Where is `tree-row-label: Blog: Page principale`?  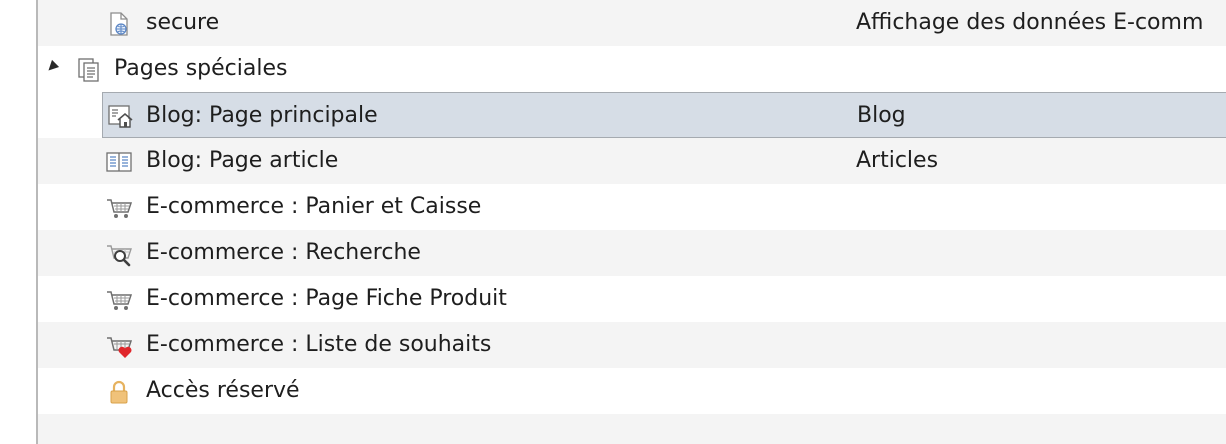
tree-row-label: Blog: Page principale is located at coordinates (262, 115).